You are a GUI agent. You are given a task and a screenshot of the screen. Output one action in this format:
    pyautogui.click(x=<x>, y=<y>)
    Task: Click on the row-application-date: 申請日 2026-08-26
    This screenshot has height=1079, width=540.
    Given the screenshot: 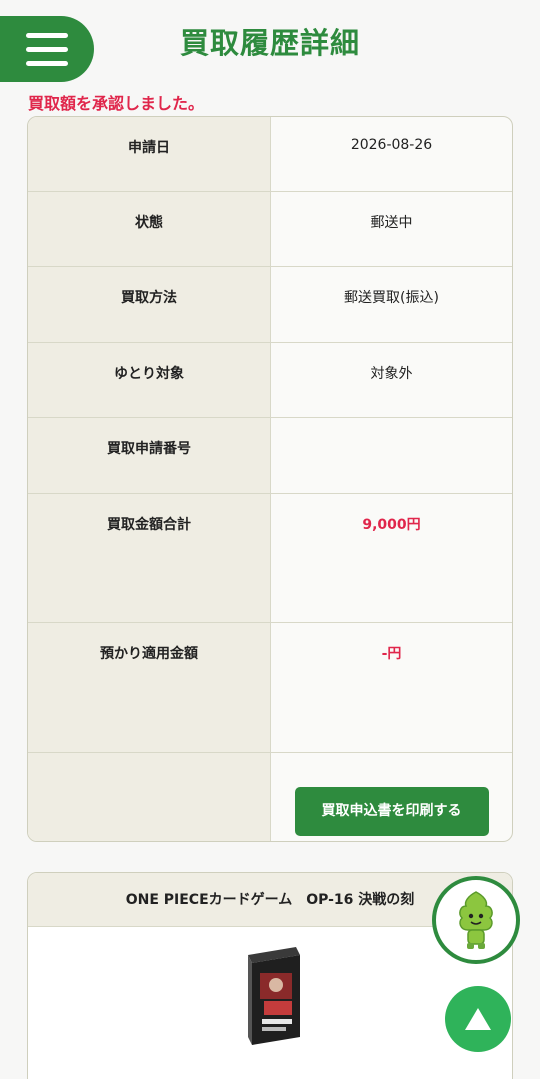 What is the action you would take?
    pyautogui.click(x=270, y=154)
    